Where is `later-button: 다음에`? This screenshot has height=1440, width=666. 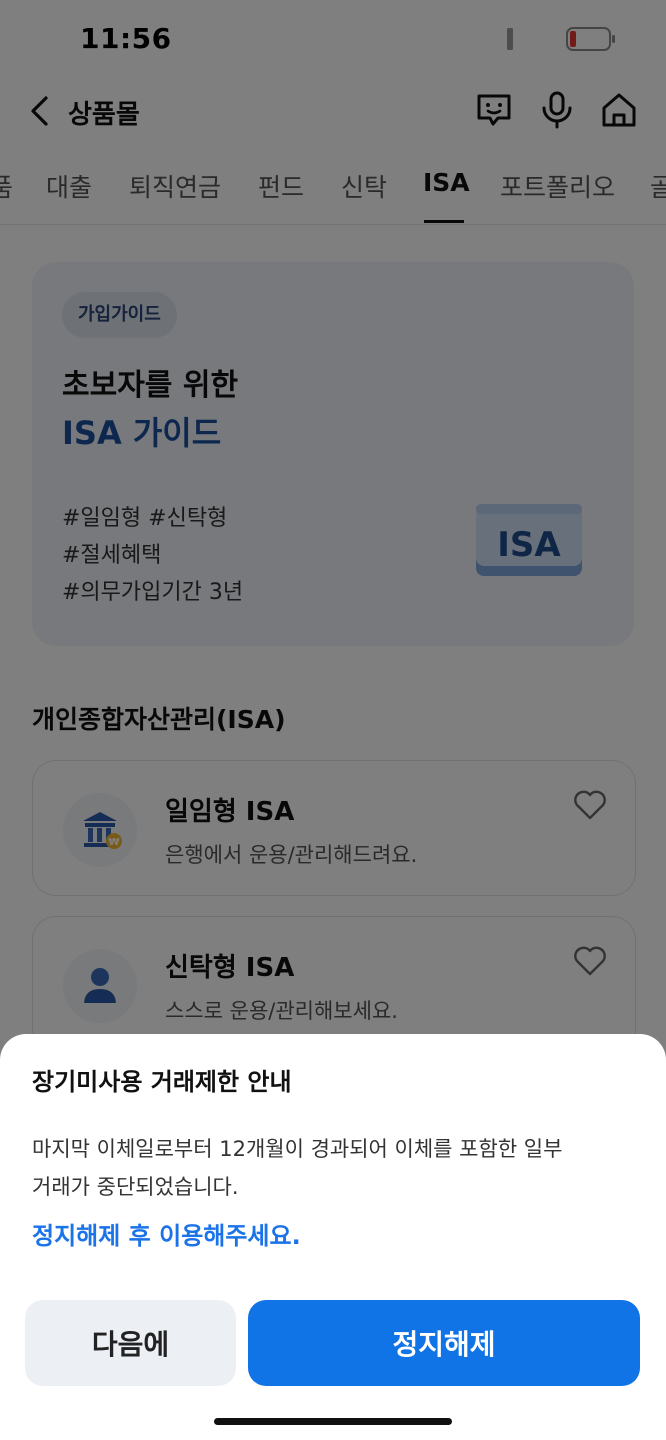
later-button: 다음에 is located at coordinates (130, 1343).